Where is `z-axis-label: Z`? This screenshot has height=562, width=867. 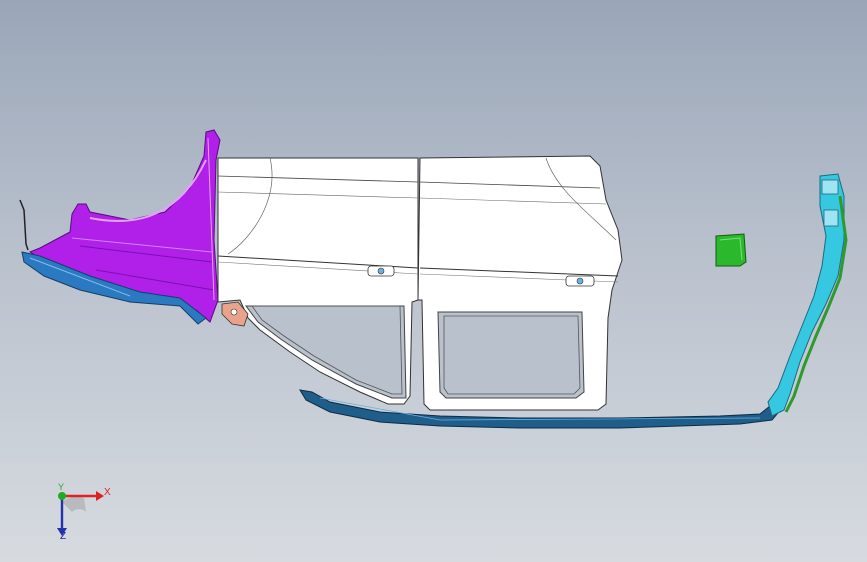 z-axis-label: Z is located at coordinates (63, 536).